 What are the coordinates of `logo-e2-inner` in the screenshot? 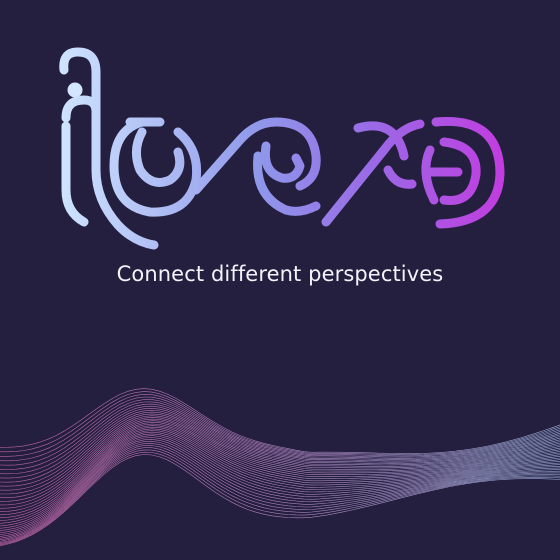 It's located at (400, 177).